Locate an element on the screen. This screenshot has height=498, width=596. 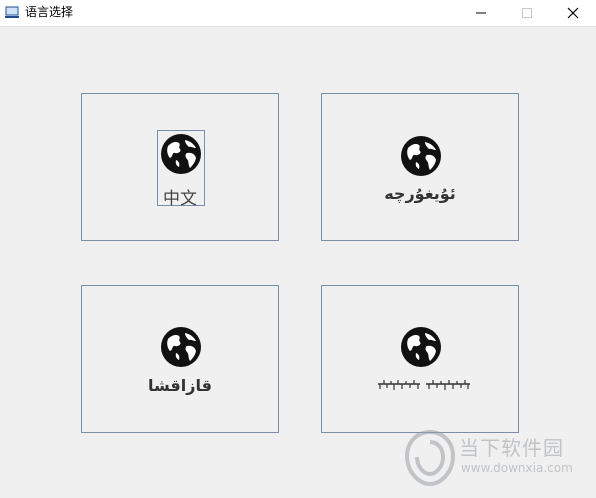
minimize-button is located at coordinates (481, 13).